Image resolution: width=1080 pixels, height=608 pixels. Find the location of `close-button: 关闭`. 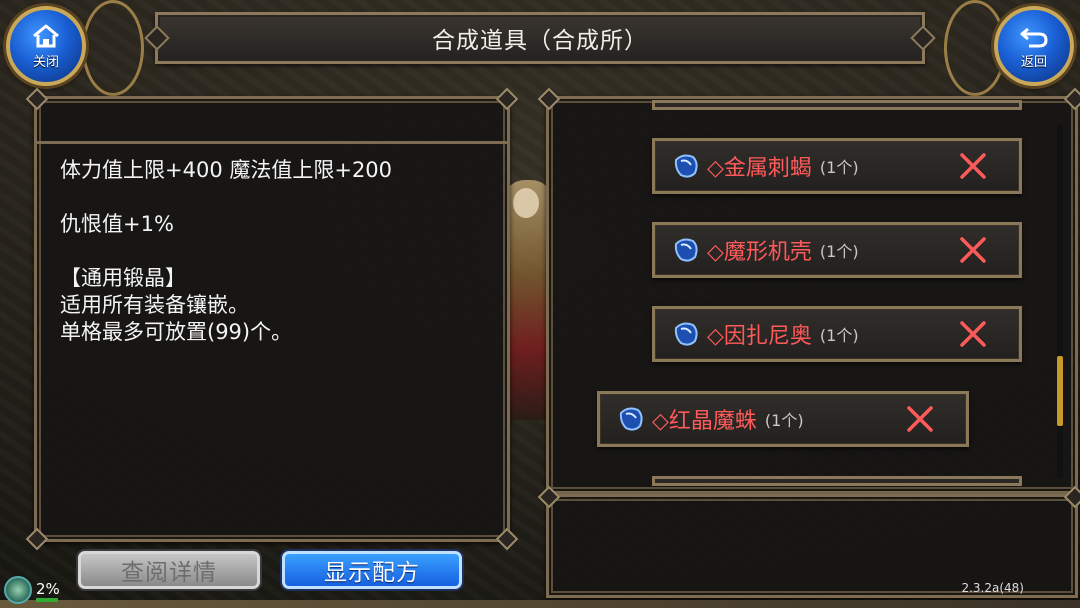

close-button: 关闭 is located at coordinates (46, 46).